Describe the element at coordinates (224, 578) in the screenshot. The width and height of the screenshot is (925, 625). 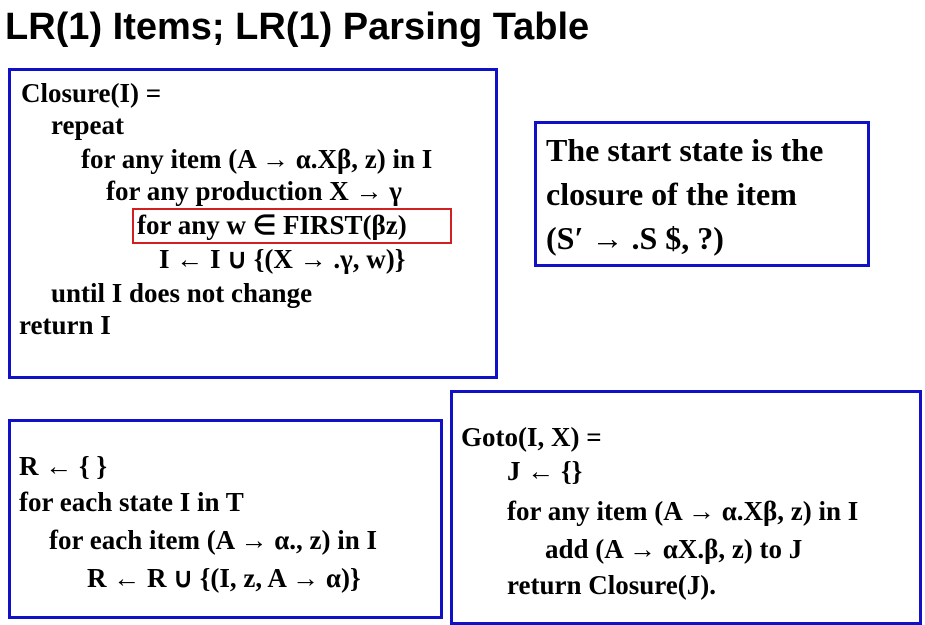
I see `reduce-line: R ← R ∪ {(I, z, A → α)}` at that location.